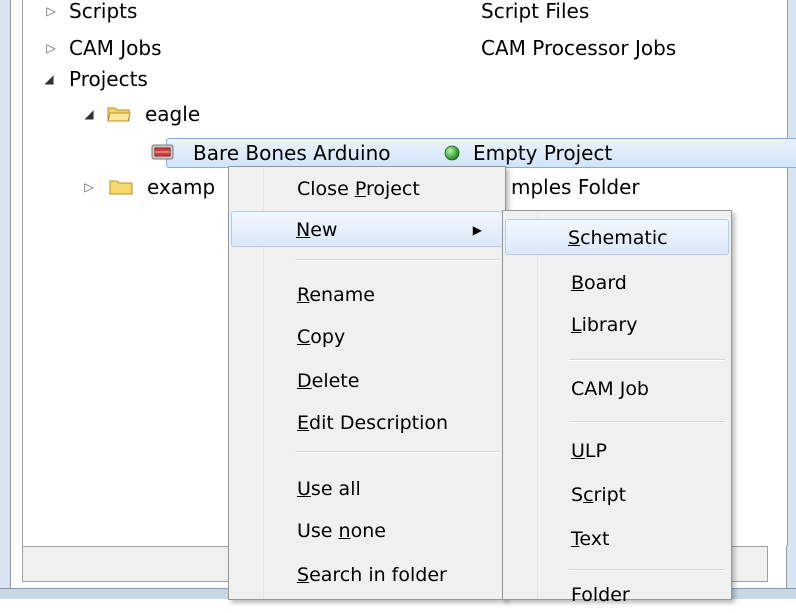  Describe the element at coordinates (535, 11) in the screenshot. I see `tree-row-description: Script Files` at that location.